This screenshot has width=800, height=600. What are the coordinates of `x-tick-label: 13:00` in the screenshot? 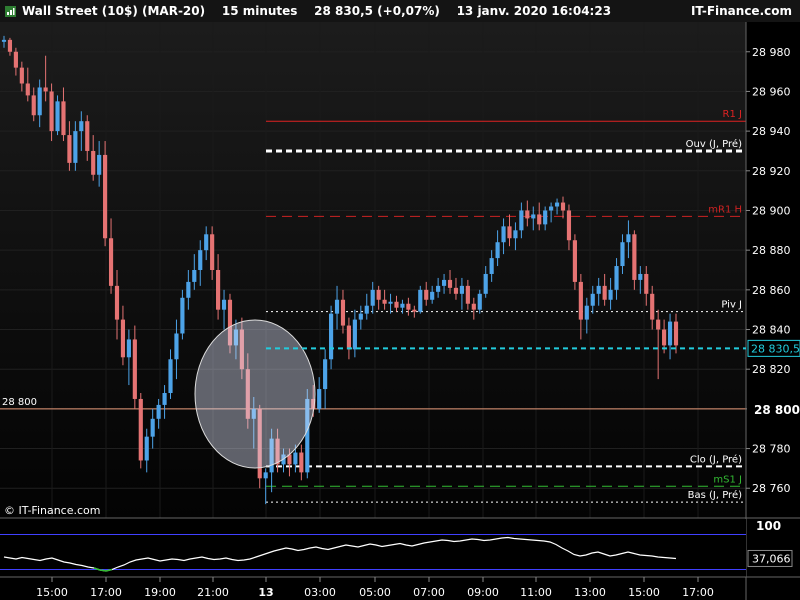 It's located at (590, 592).